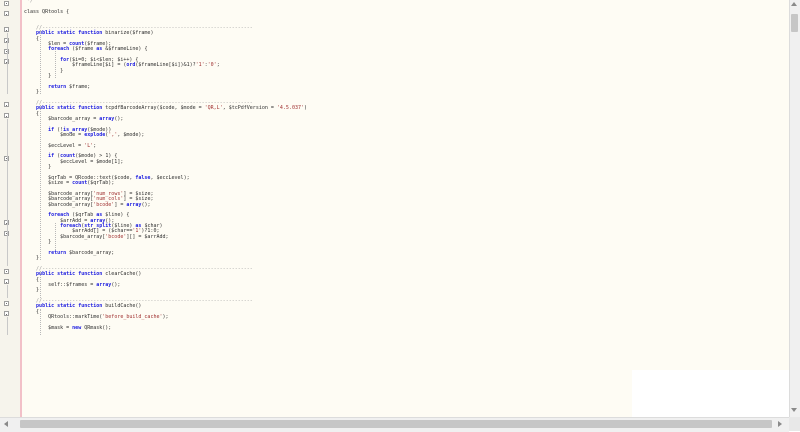 This screenshot has width=800, height=432. I want to click on margin-line, so click(21, 208).